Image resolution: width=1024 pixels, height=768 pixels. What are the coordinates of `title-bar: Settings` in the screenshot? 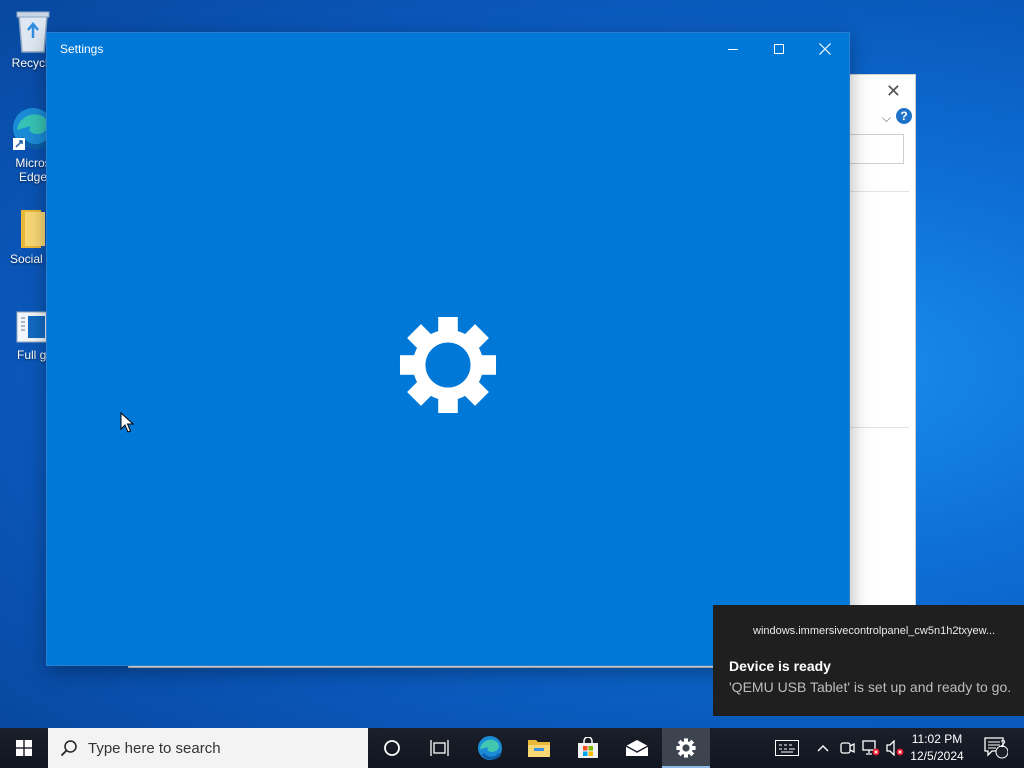 It's located at (448, 49).